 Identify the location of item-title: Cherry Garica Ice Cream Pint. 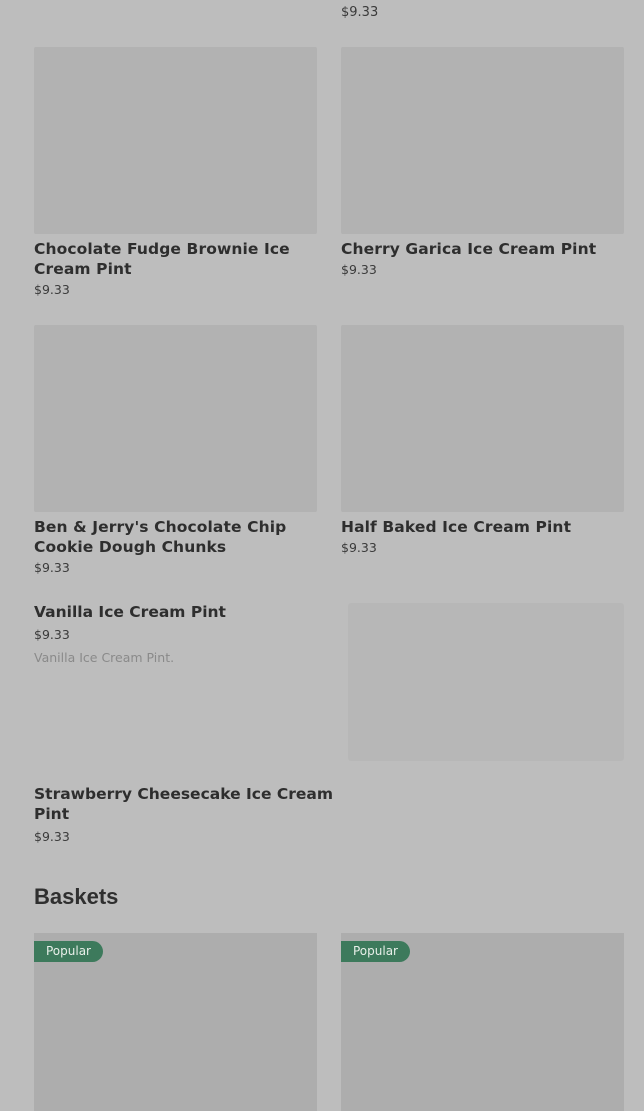
(469, 249).